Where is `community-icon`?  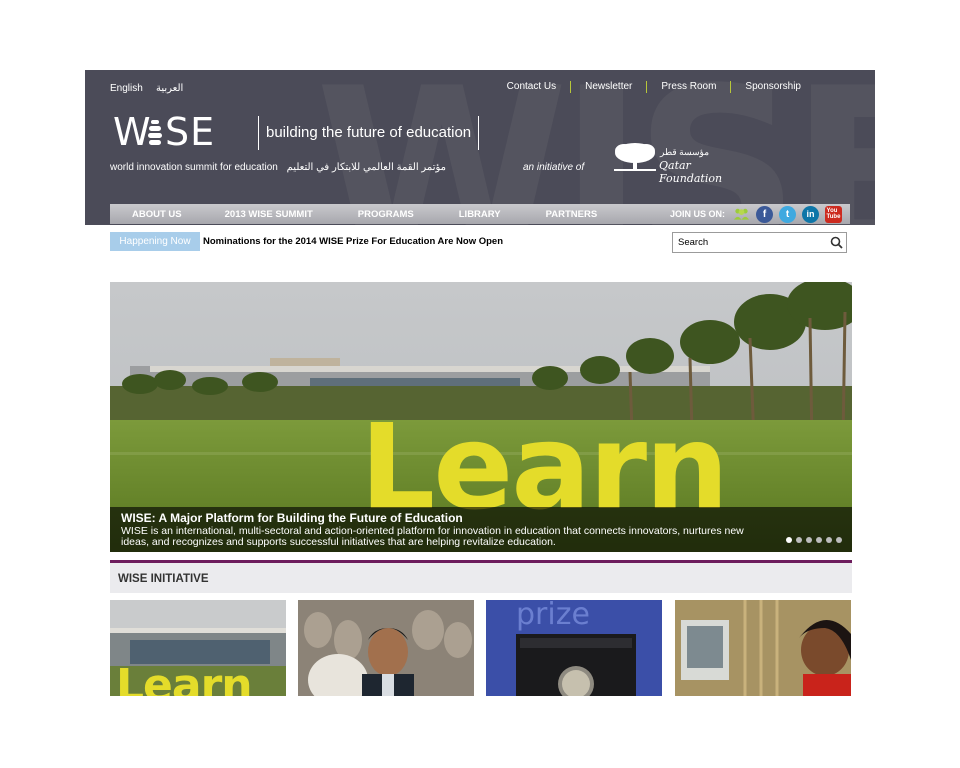
community-icon is located at coordinates (741, 214).